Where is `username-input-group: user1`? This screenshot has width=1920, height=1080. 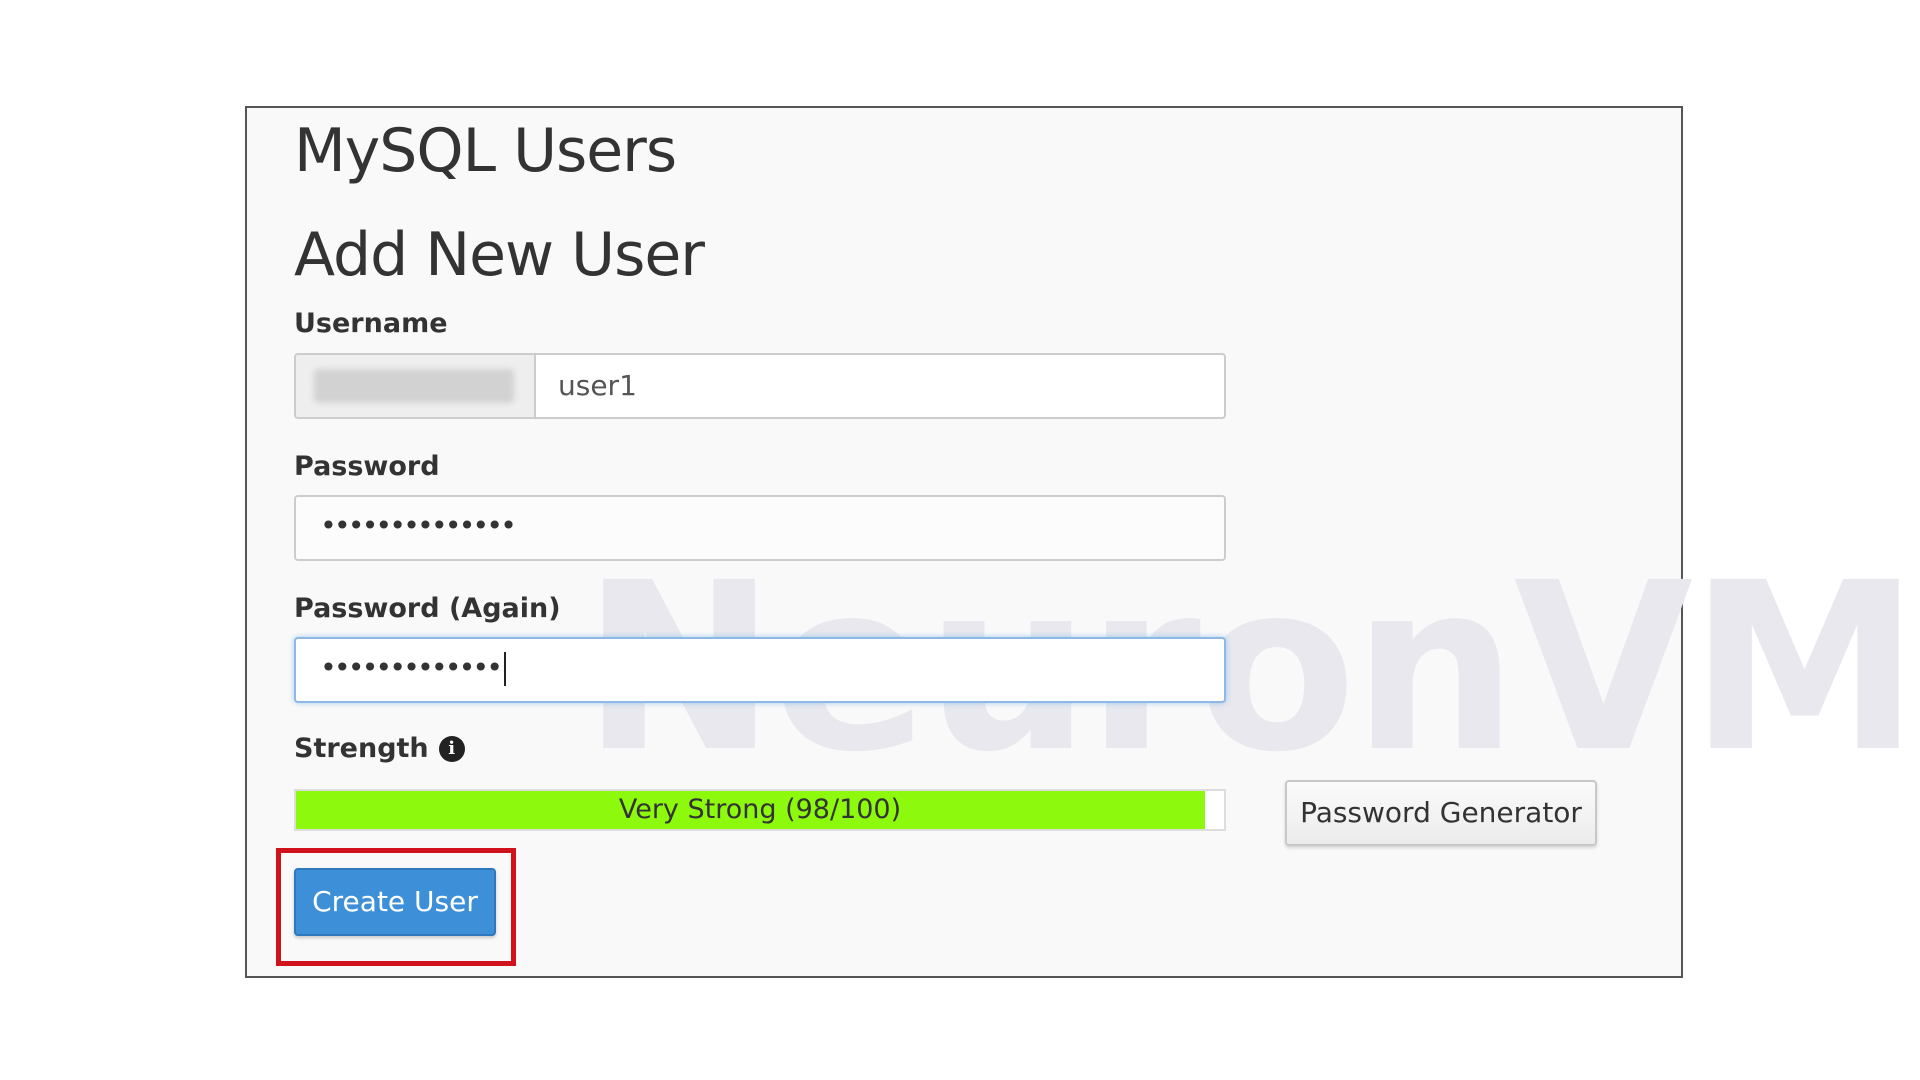 username-input-group: user1 is located at coordinates (760, 386).